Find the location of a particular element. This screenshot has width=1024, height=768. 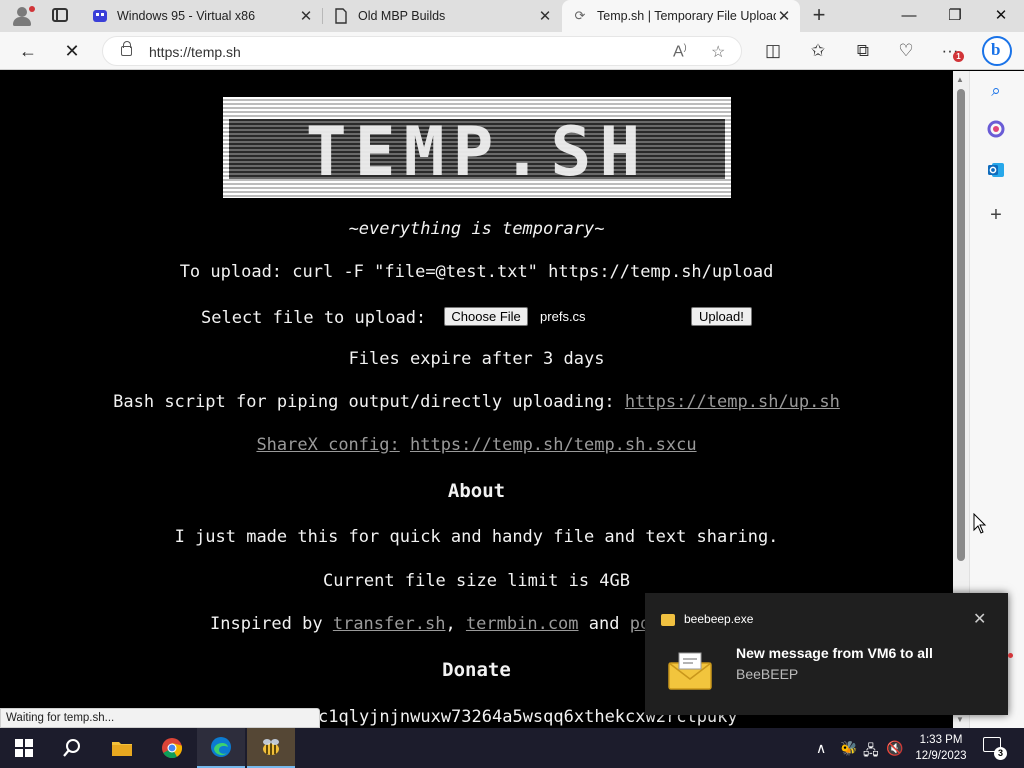

notification-badge: 1 is located at coordinates (958, 56).